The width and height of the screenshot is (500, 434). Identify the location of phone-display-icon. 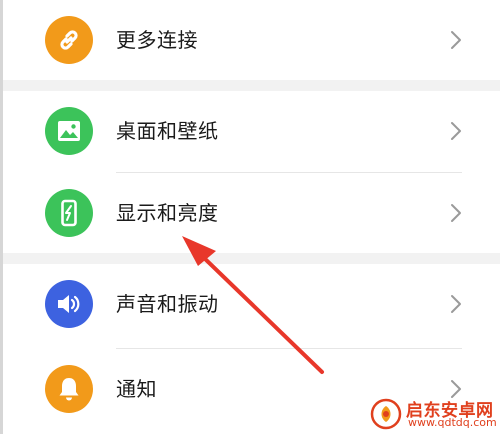
(69, 213).